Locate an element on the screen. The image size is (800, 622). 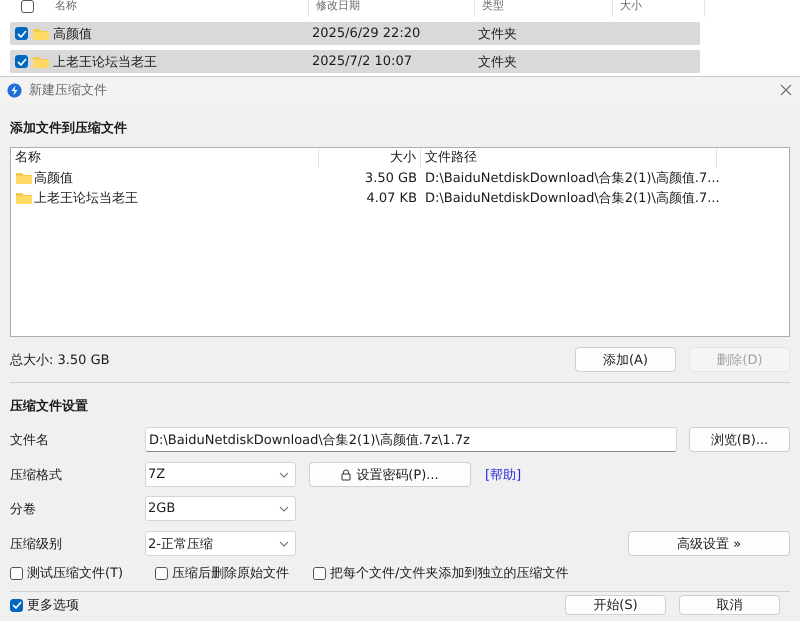
modified-date: 2025/7/2 10:07 is located at coordinates (362, 61).